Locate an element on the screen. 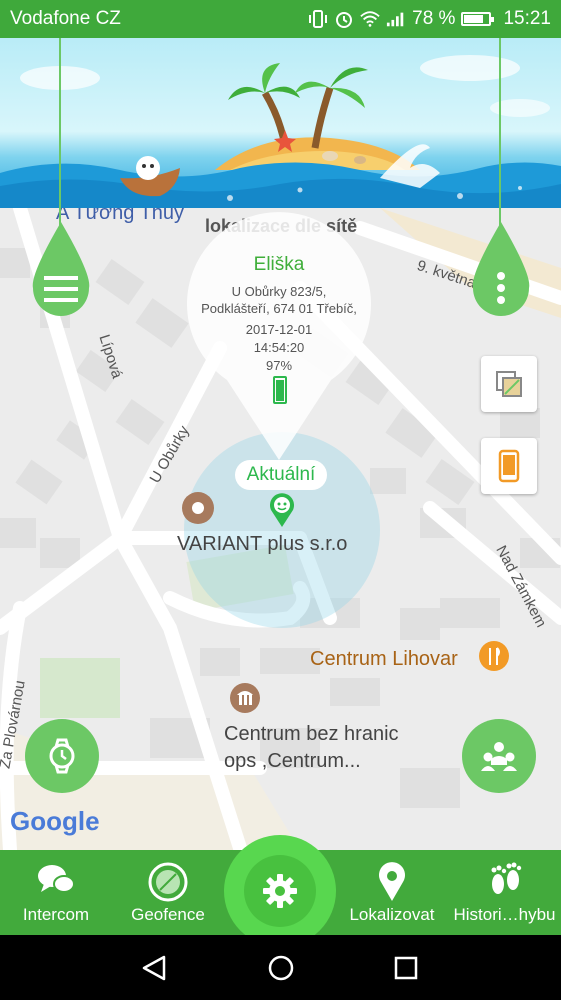  layers-icon is located at coordinates (509, 384).